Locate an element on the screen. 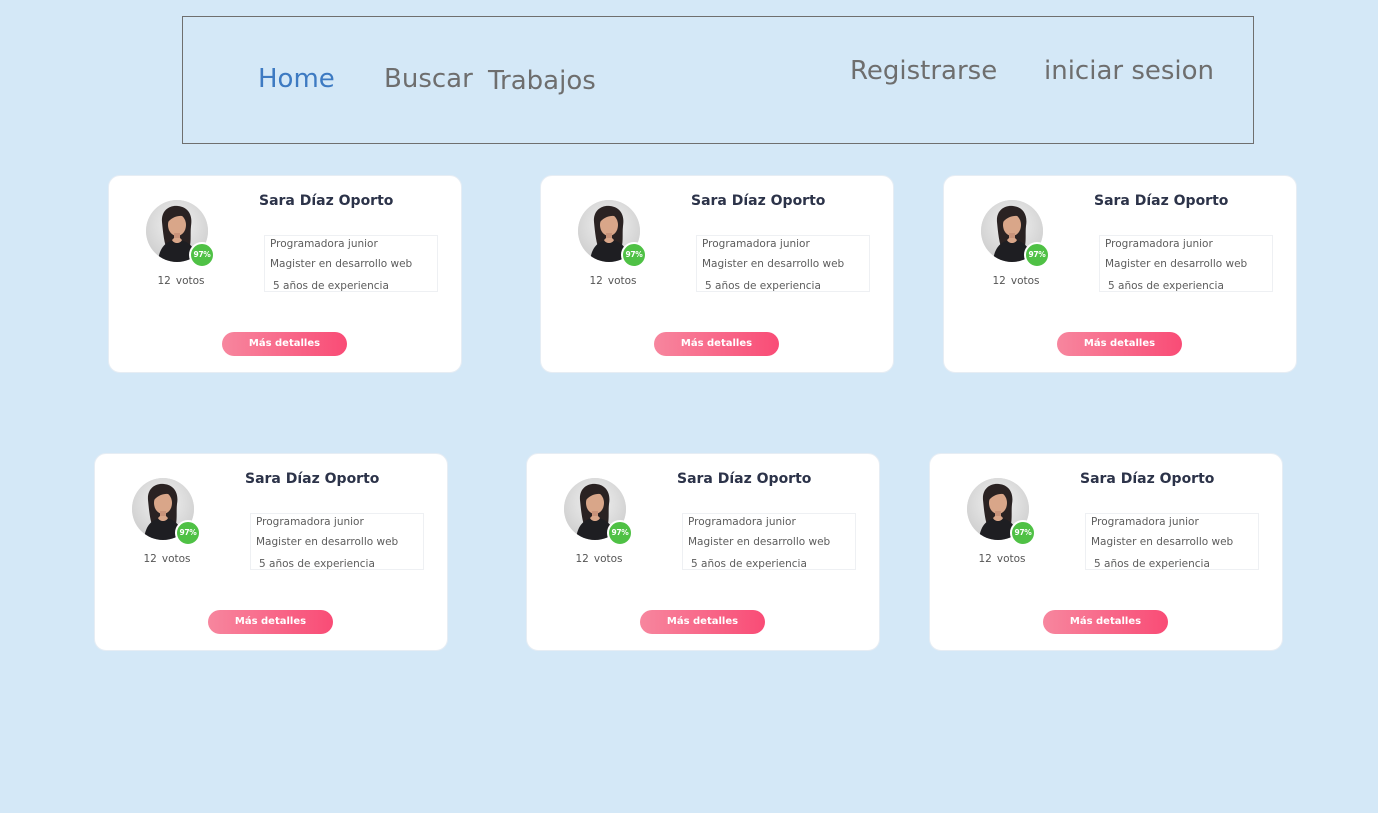 The height and width of the screenshot is (813, 1378). nav-home-link: Home is located at coordinates (296, 79).